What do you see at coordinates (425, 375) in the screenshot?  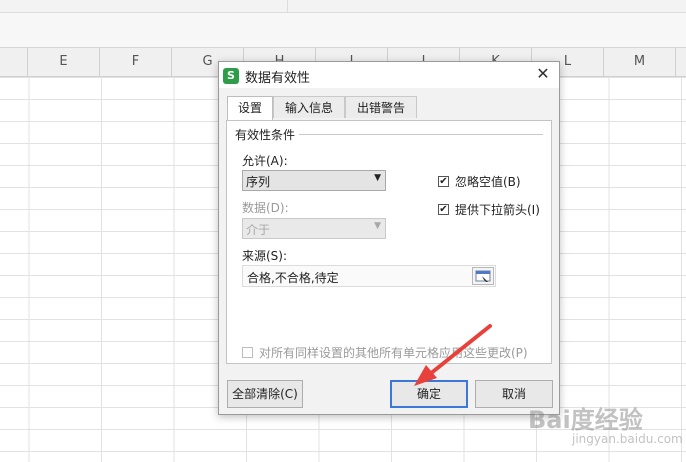 I see `annotation-arrow-head` at bounding box center [425, 375].